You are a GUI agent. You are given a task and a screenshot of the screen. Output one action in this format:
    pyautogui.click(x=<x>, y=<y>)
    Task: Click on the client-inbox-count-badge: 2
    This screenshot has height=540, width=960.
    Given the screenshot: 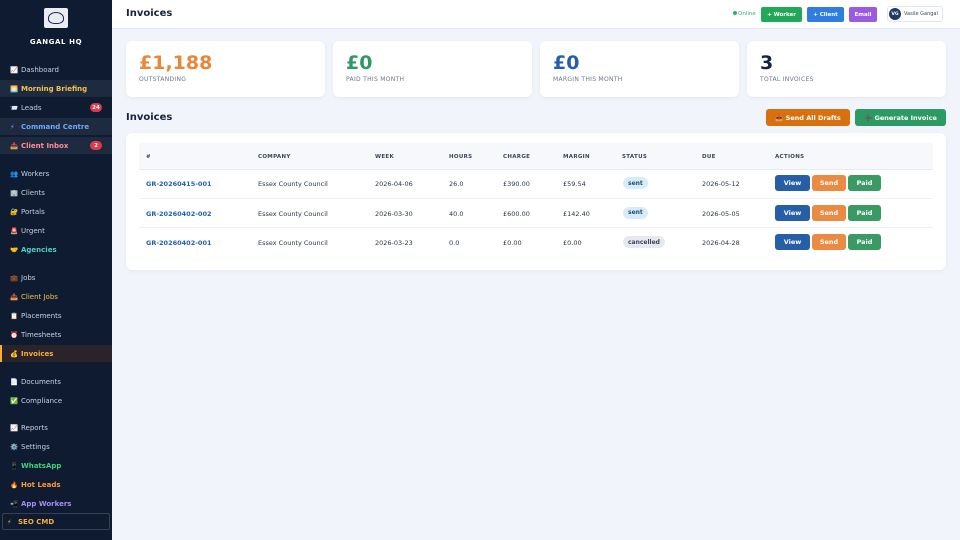 What is the action you would take?
    pyautogui.click(x=96, y=145)
    